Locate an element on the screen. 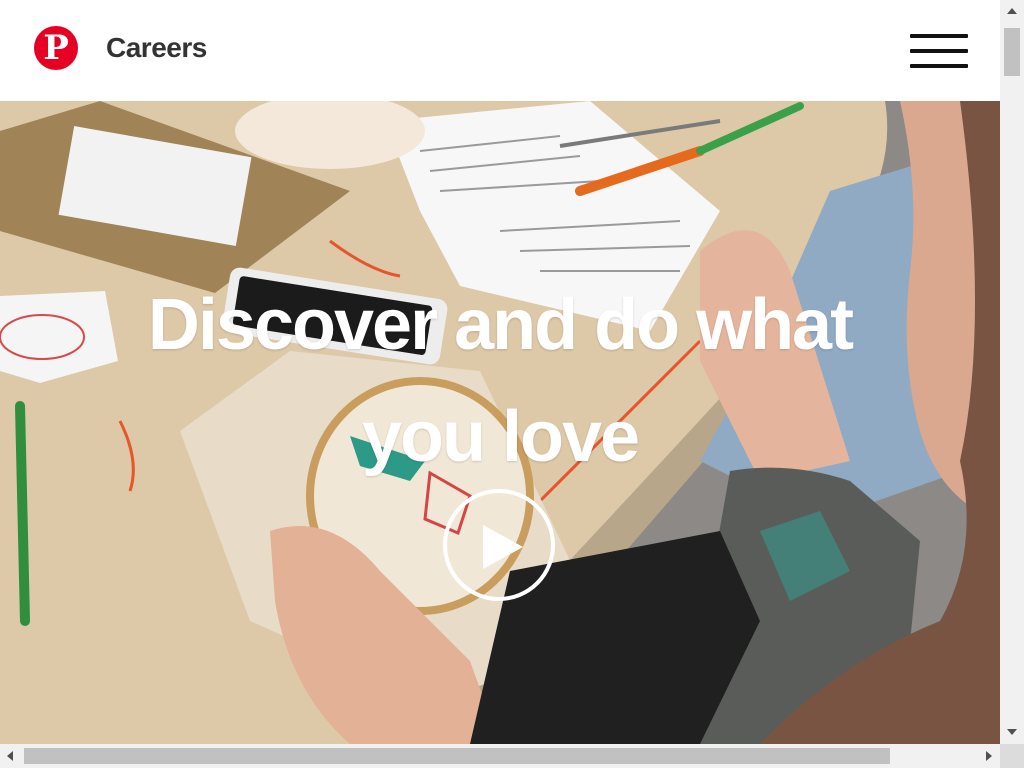 This screenshot has width=1024, height=768. vertical-scrollbar is located at coordinates (1012, 372).